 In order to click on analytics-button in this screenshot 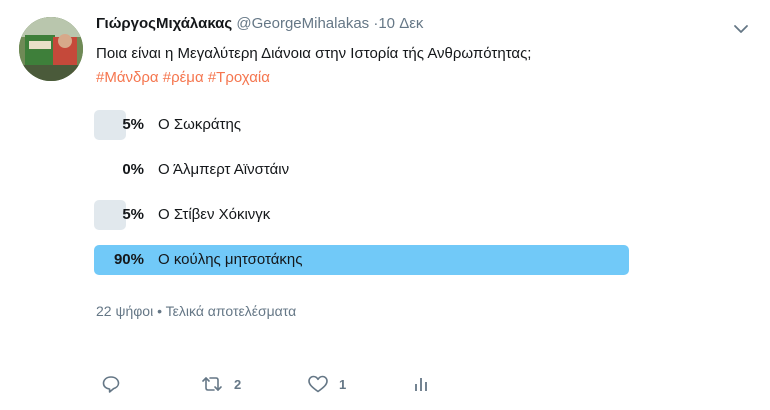, I will do `click(421, 384)`.